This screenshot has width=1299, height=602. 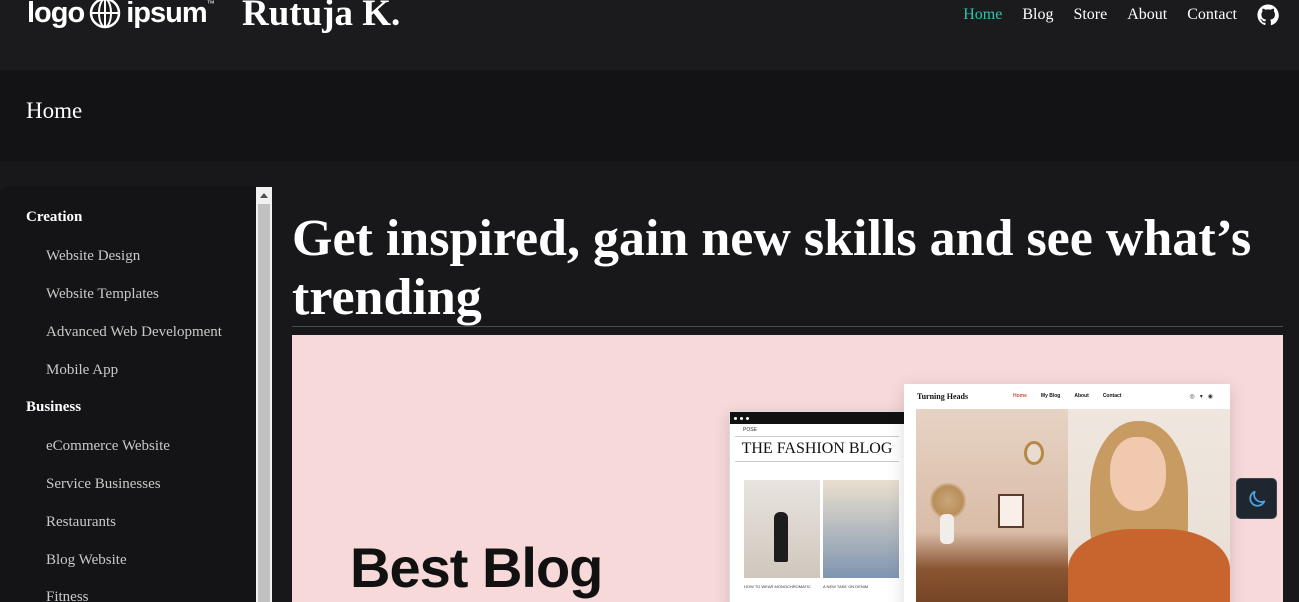 I want to click on main-nav: Home Blog Store About Contact, so click(x=1111, y=15).